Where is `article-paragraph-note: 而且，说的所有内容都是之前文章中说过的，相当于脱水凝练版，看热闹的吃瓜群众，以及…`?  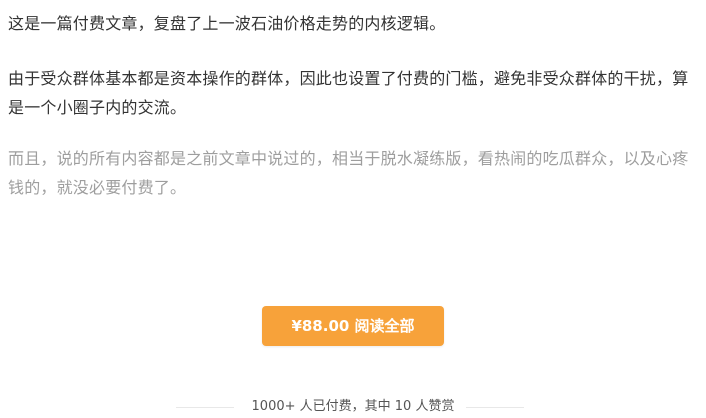 article-paragraph-note: 而且，说的所有内容都是之前文章中说过的，相当于脱水凝练版，看热闹的吃瓜群众，以及… is located at coordinates (348, 173).